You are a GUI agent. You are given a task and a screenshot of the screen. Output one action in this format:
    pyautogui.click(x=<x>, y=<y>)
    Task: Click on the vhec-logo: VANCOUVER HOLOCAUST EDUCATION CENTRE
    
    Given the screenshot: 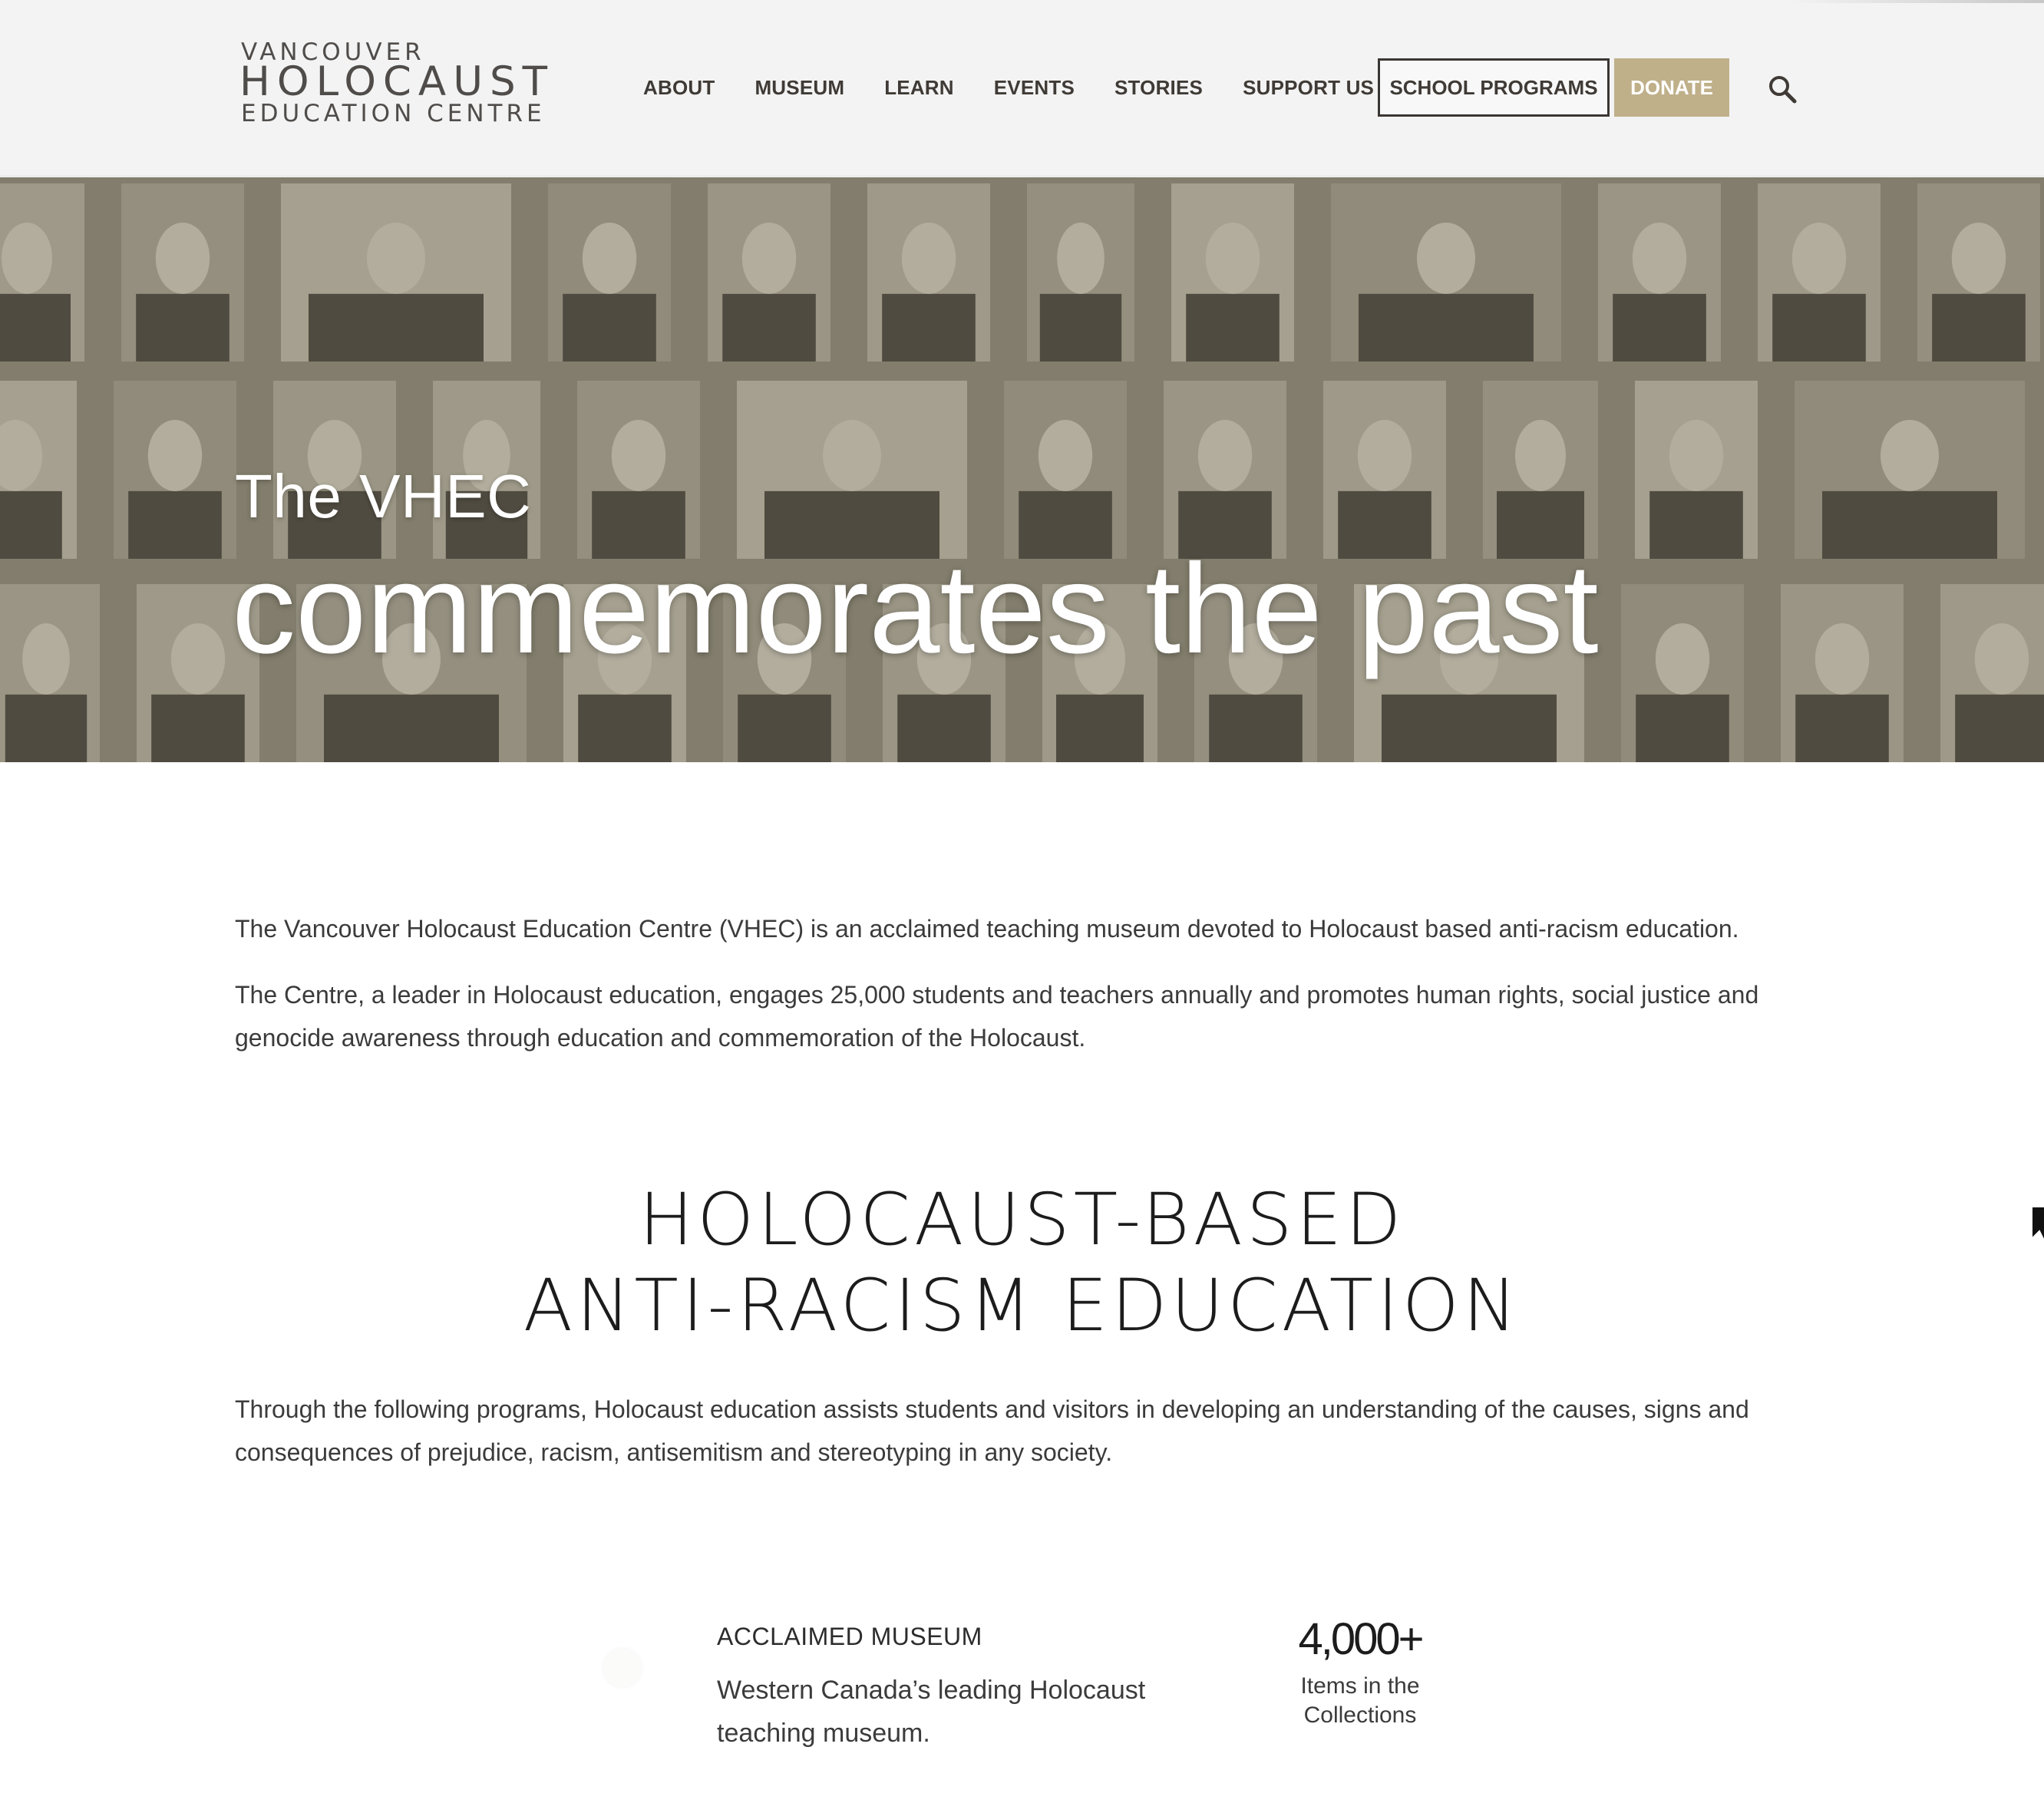 What is the action you would take?
    pyautogui.click(x=393, y=83)
    